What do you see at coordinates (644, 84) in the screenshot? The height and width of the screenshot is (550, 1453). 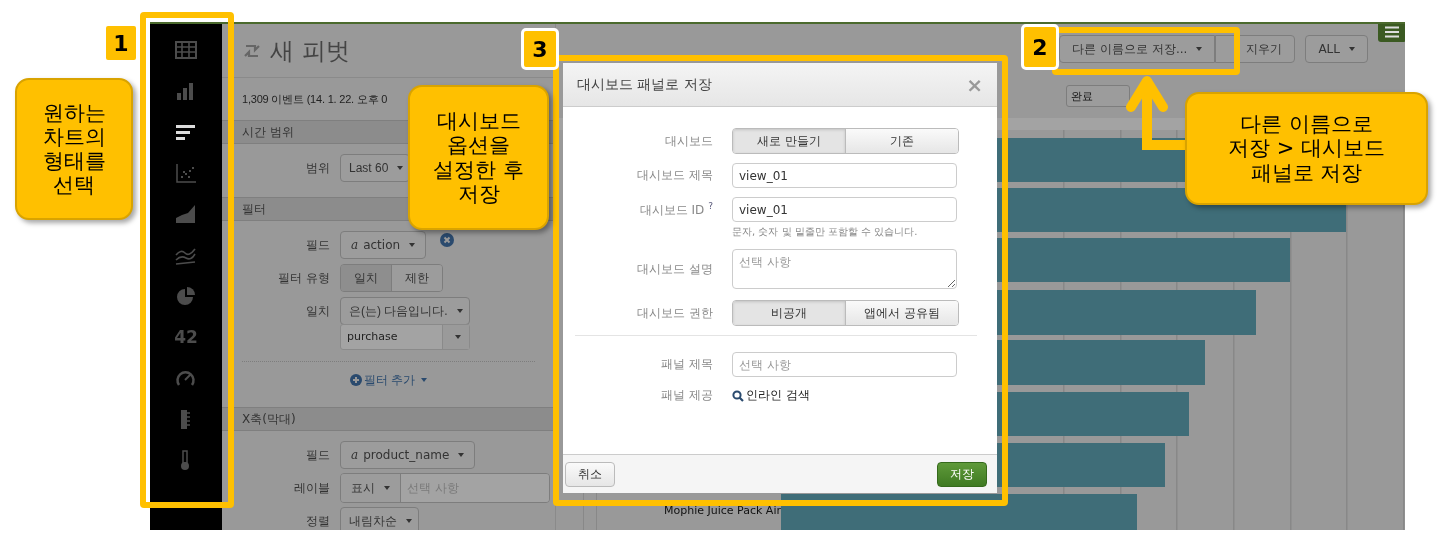 I see `dialog-title: 대시보드 패널로 저장` at bounding box center [644, 84].